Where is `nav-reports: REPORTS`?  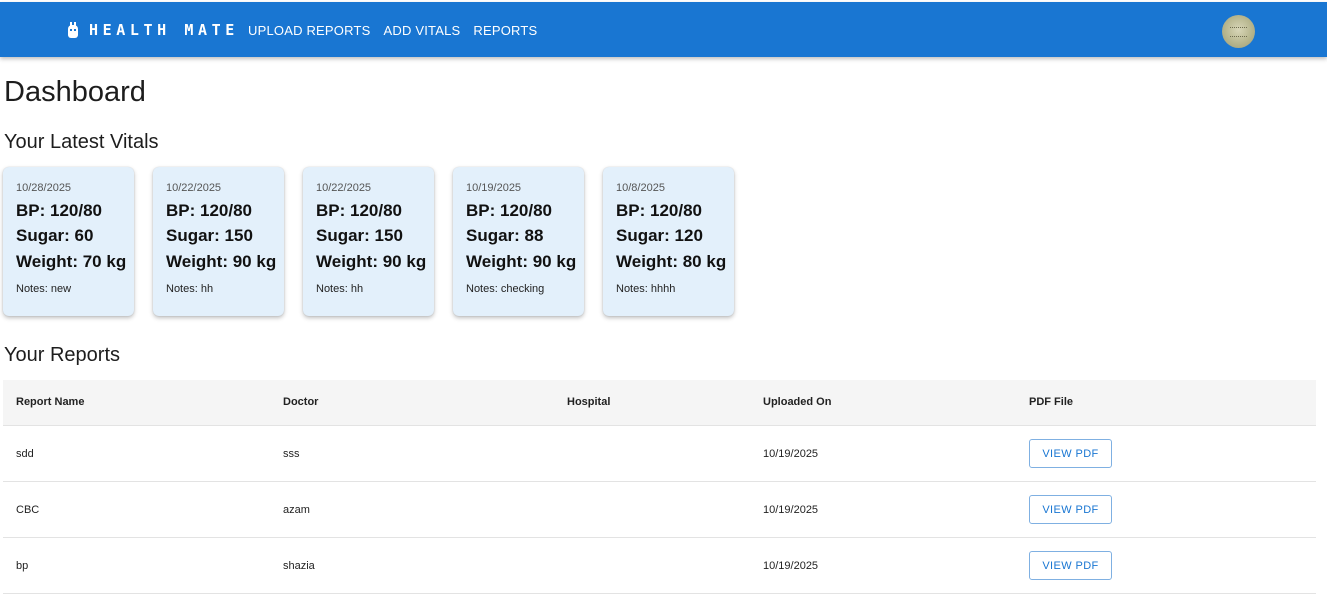
nav-reports: REPORTS is located at coordinates (505, 30).